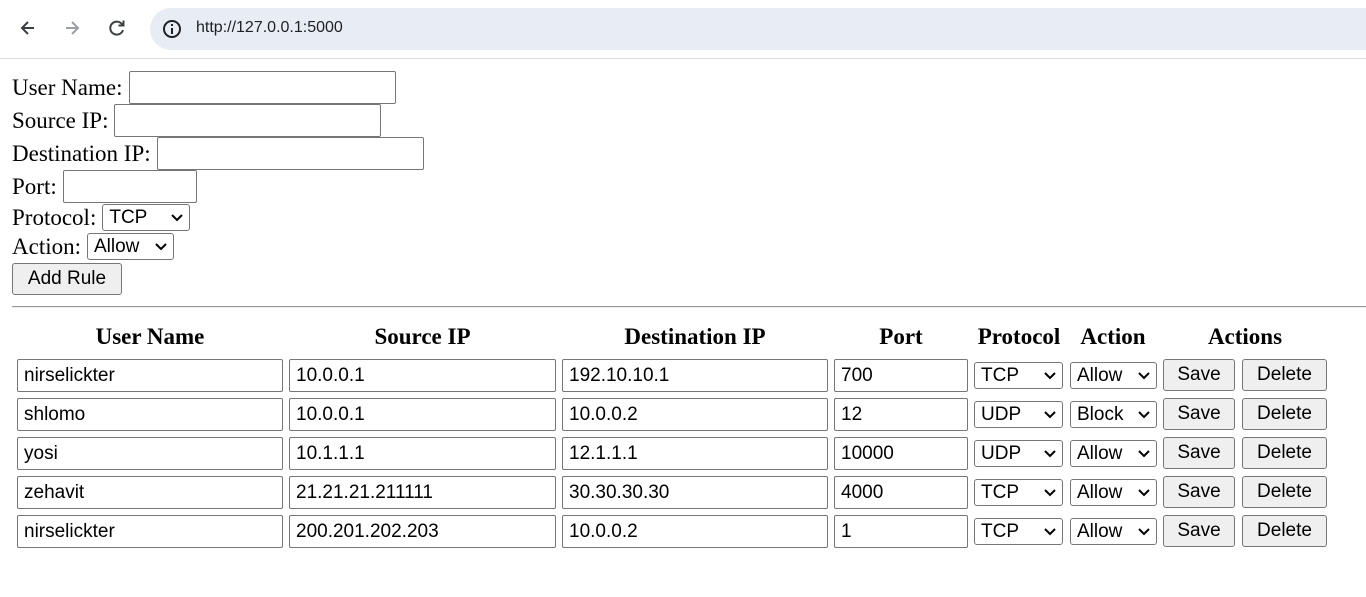 The width and height of the screenshot is (1366, 597). What do you see at coordinates (901, 453) in the screenshot?
I see `port-cell: 10000` at bounding box center [901, 453].